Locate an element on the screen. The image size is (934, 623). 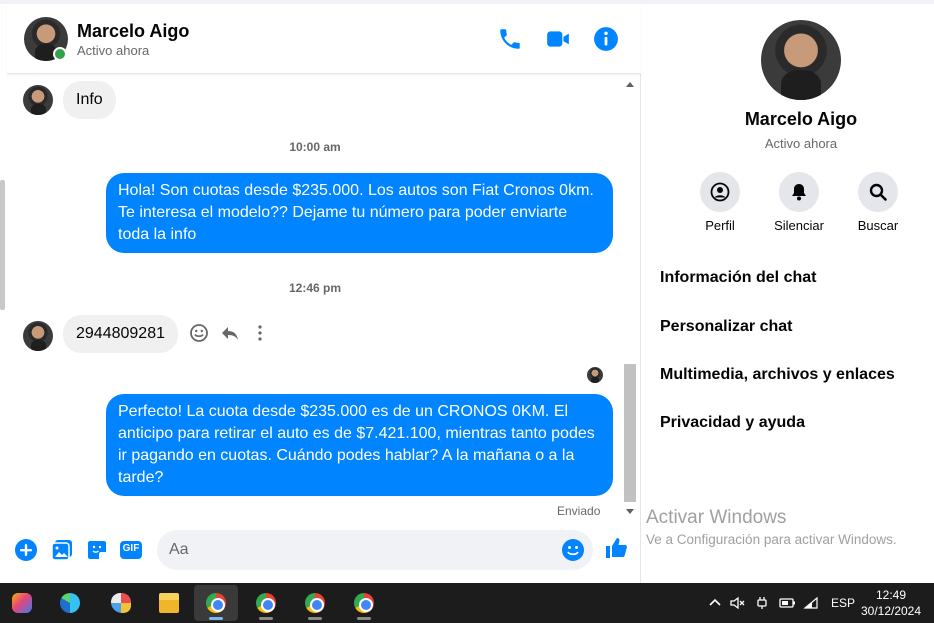
phone-icon is located at coordinates (510, 39).